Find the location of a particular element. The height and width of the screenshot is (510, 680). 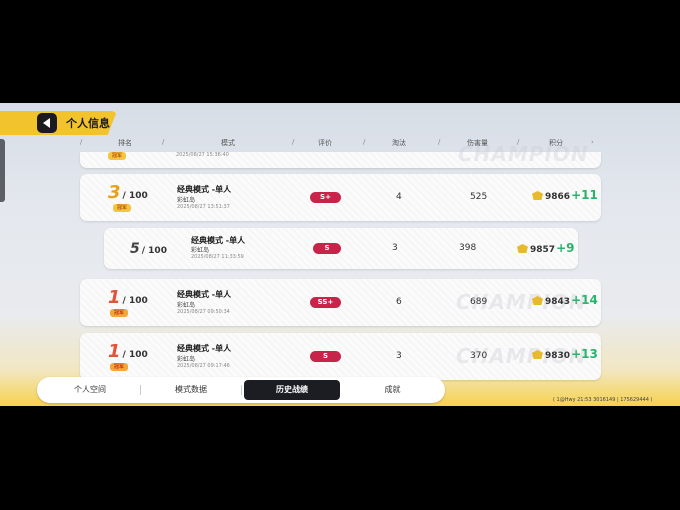

score-value: 9866 is located at coordinates (558, 197).